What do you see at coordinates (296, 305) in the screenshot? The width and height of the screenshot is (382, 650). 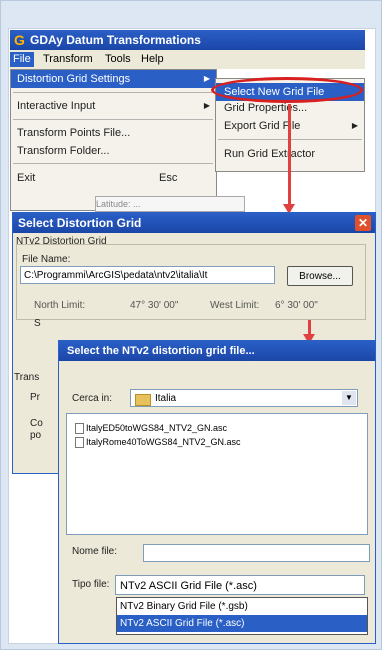 I see `west-limit-value: 6° 30' 00"` at bounding box center [296, 305].